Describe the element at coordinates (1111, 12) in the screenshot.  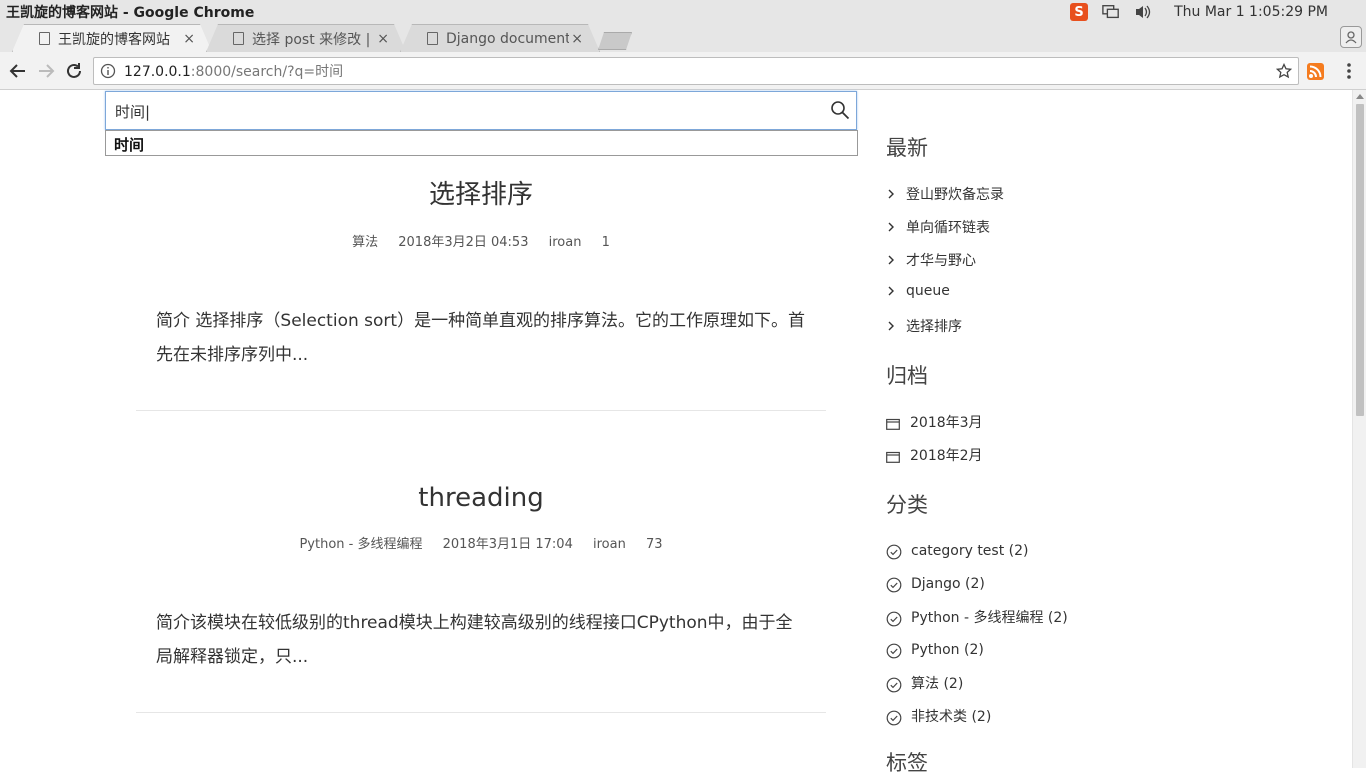
I see `network-icon` at that location.